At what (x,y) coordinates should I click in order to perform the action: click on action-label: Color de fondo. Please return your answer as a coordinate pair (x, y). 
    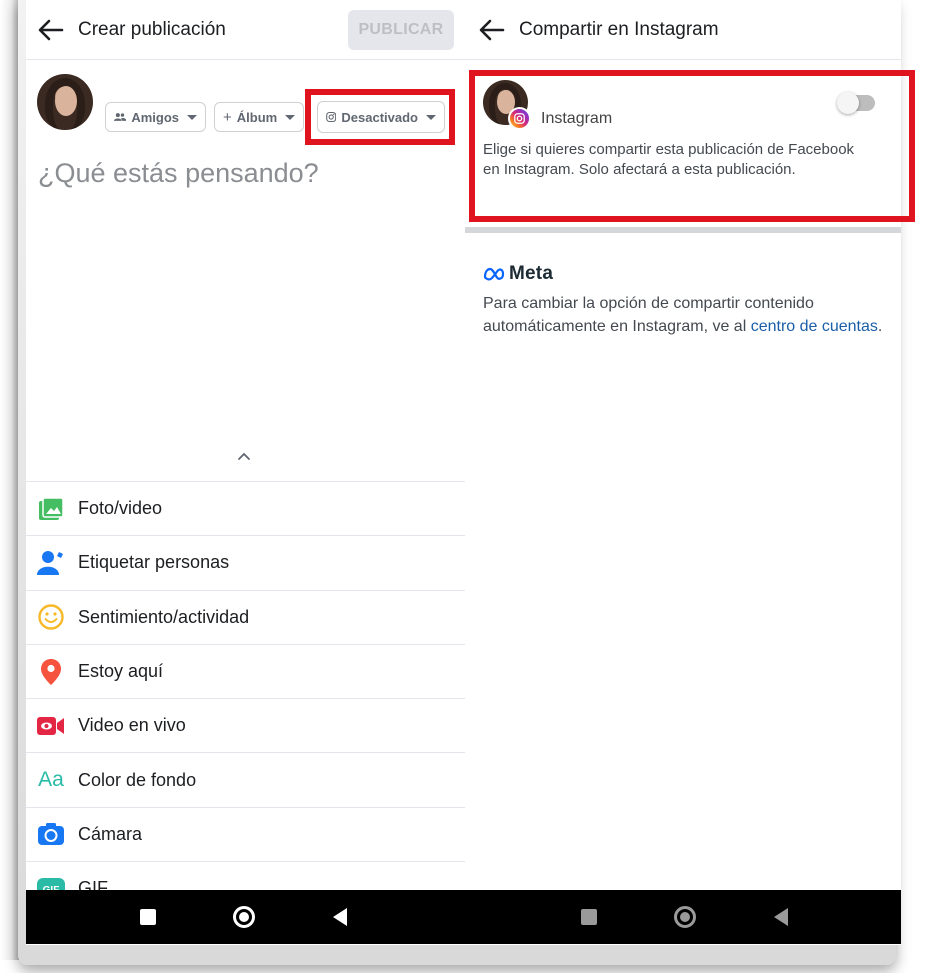
    Looking at the image, I should click on (137, 779).